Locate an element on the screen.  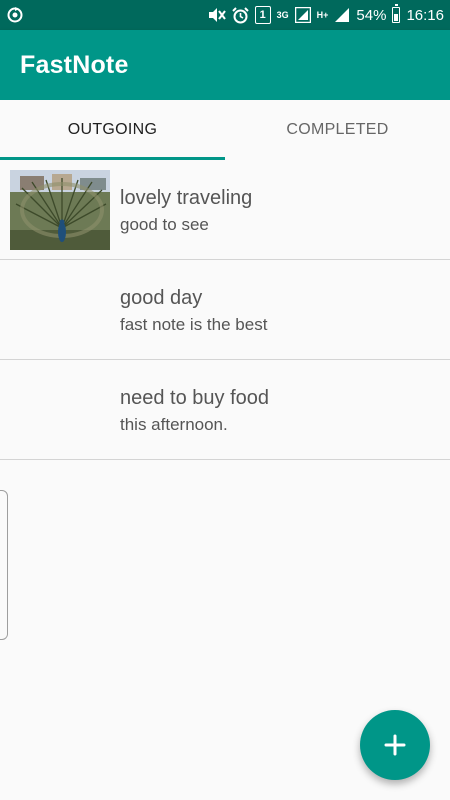
network-label: 3G is located at coordinates (282, 14).